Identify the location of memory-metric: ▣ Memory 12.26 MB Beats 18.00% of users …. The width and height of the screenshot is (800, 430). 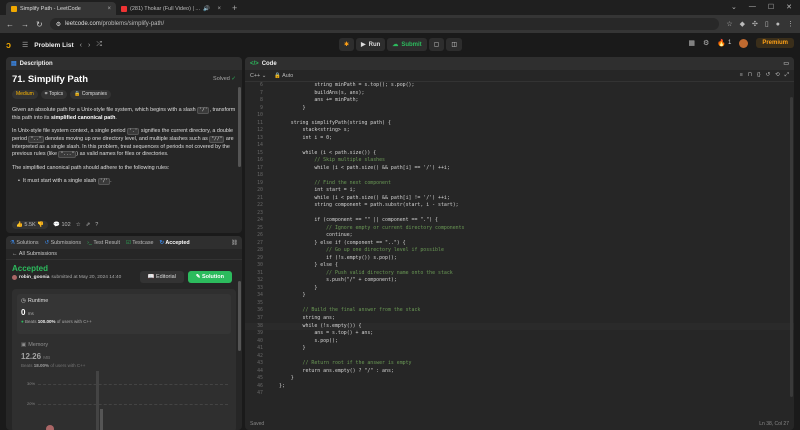
(124, 355).